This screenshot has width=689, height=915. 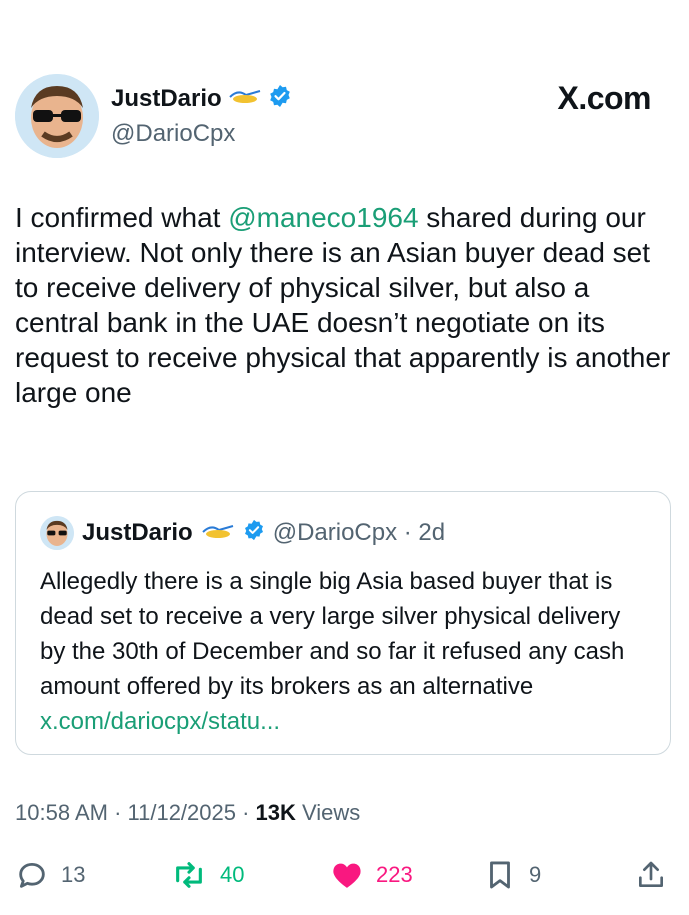 What do you see at coordinates (135, 812) in the screenshot?
I see `timestamp-text: 10:58 AM · 11/12/2025 ·` at bounding box center [135, 812].